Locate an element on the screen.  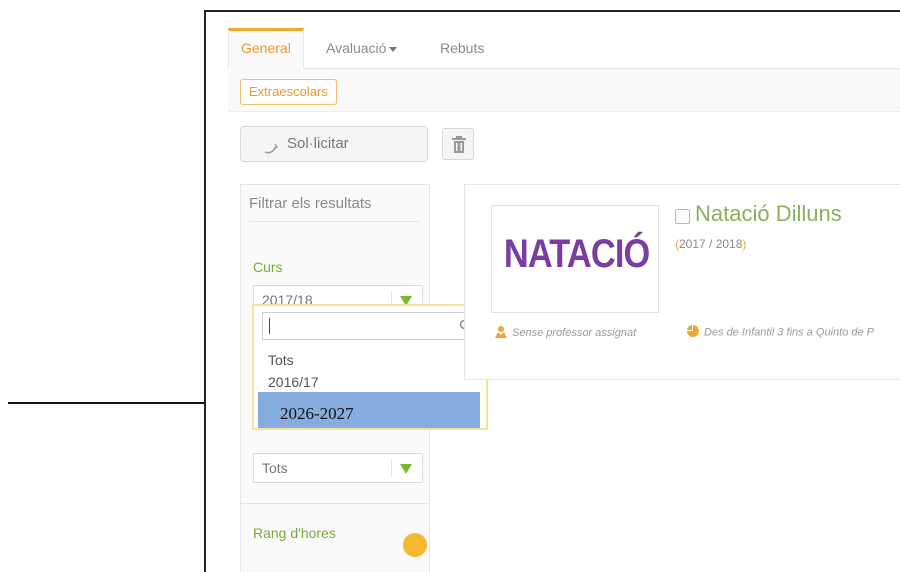
activity-title: Natació Dilluns is located at coordinates (768, 214).